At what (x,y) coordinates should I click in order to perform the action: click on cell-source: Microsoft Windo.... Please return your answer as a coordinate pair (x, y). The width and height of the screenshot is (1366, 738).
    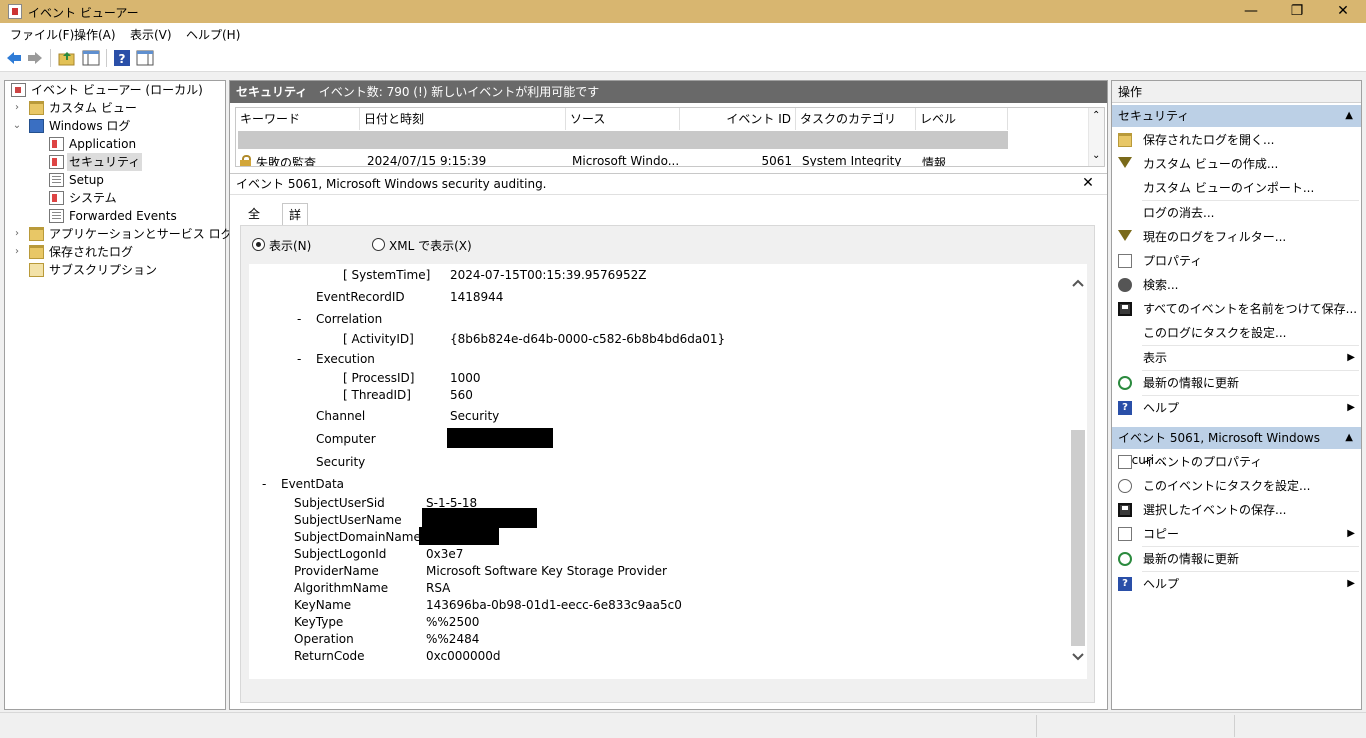
    Looking at the image, I should click on (625, 160).